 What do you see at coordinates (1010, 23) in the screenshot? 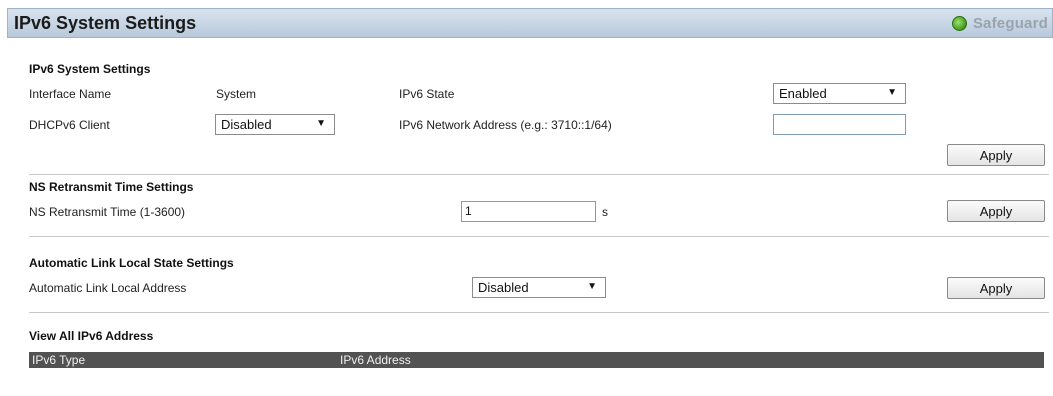
I see `safeguard-label: Safeguard` at bounding box center [1010, 23].